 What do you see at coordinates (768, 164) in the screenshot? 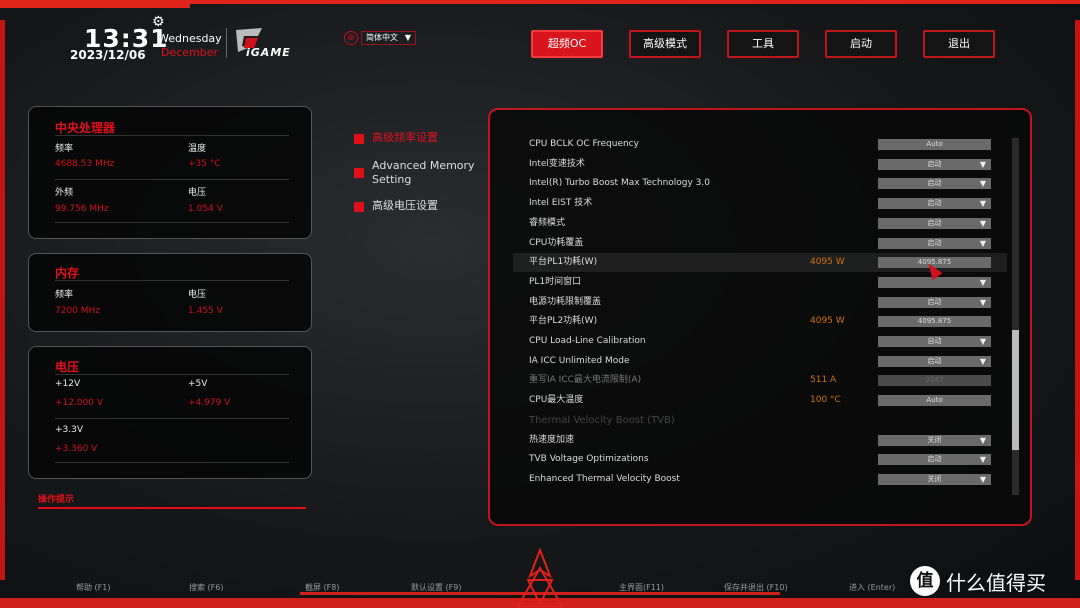
I see `setting-row: Intel变速技术 启动 ▼` at bounding box center [768, 164].